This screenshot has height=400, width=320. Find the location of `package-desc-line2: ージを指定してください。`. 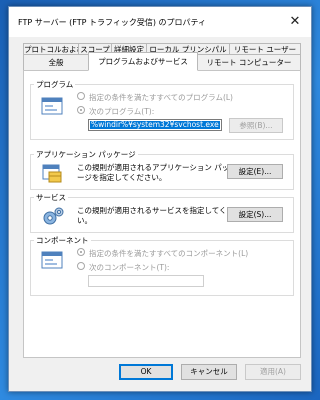

package-desc-line2: ージを指定してください。 is located at coordinates (122, 177).